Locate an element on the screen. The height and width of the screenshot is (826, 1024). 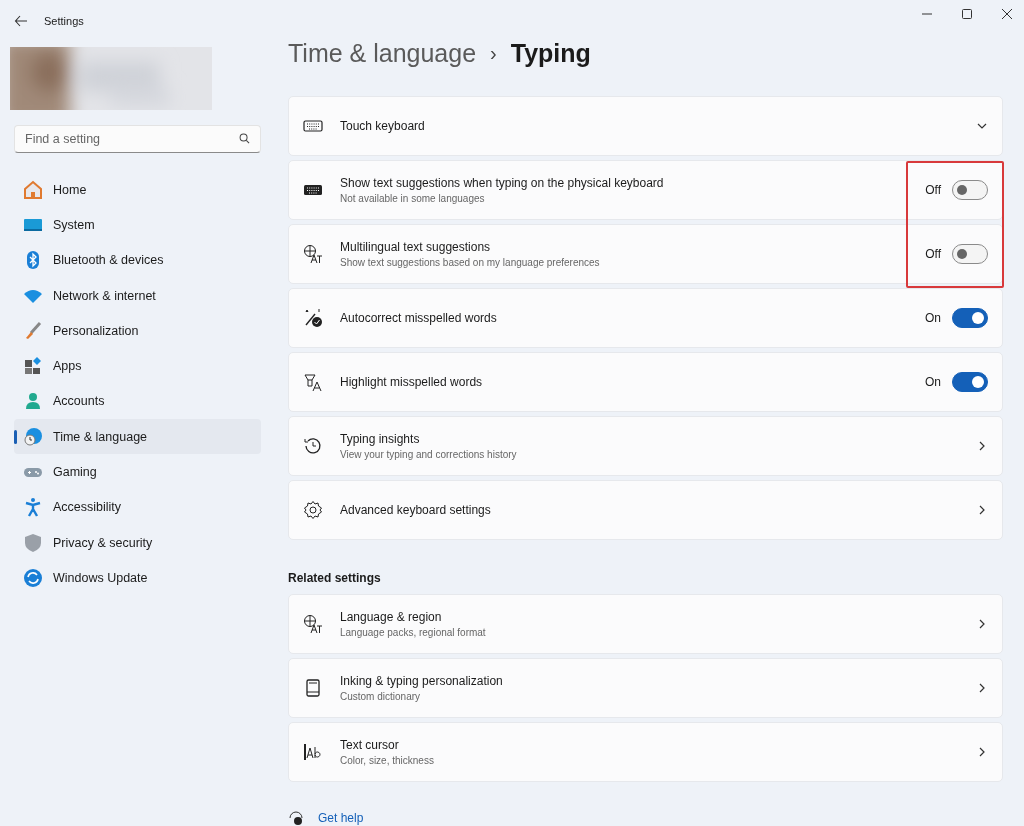
breadcrumb-link: Time & language is located at coordinates (382, 53).